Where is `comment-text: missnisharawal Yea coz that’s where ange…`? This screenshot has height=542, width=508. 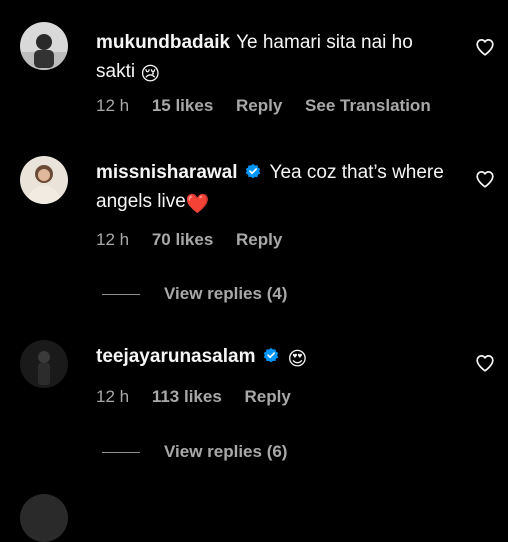
comment-text: missnisharawal Yea coz that’s where ange… is located at coordinates (276, 188).